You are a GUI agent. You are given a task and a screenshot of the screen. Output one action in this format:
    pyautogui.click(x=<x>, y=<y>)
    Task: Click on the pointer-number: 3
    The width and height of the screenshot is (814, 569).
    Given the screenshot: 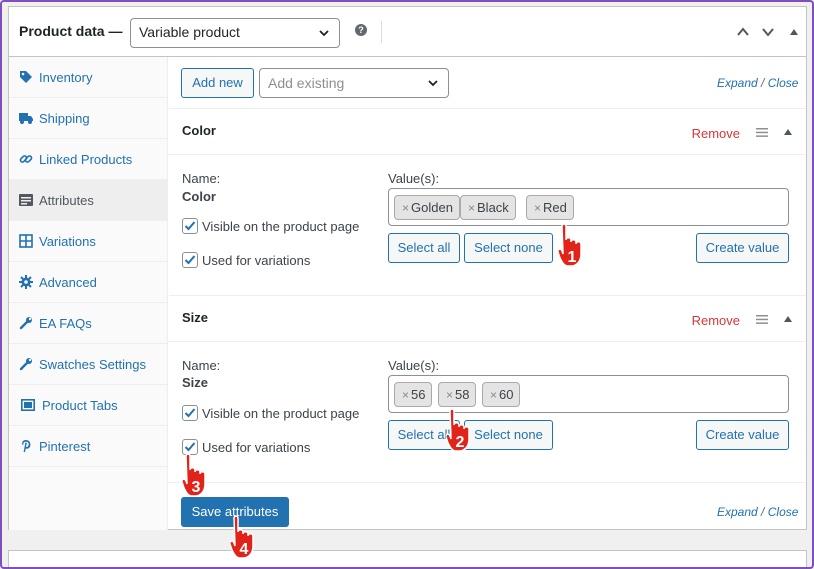 What is the action you would take?
    pyautogui.click(x=196, y=487)
    